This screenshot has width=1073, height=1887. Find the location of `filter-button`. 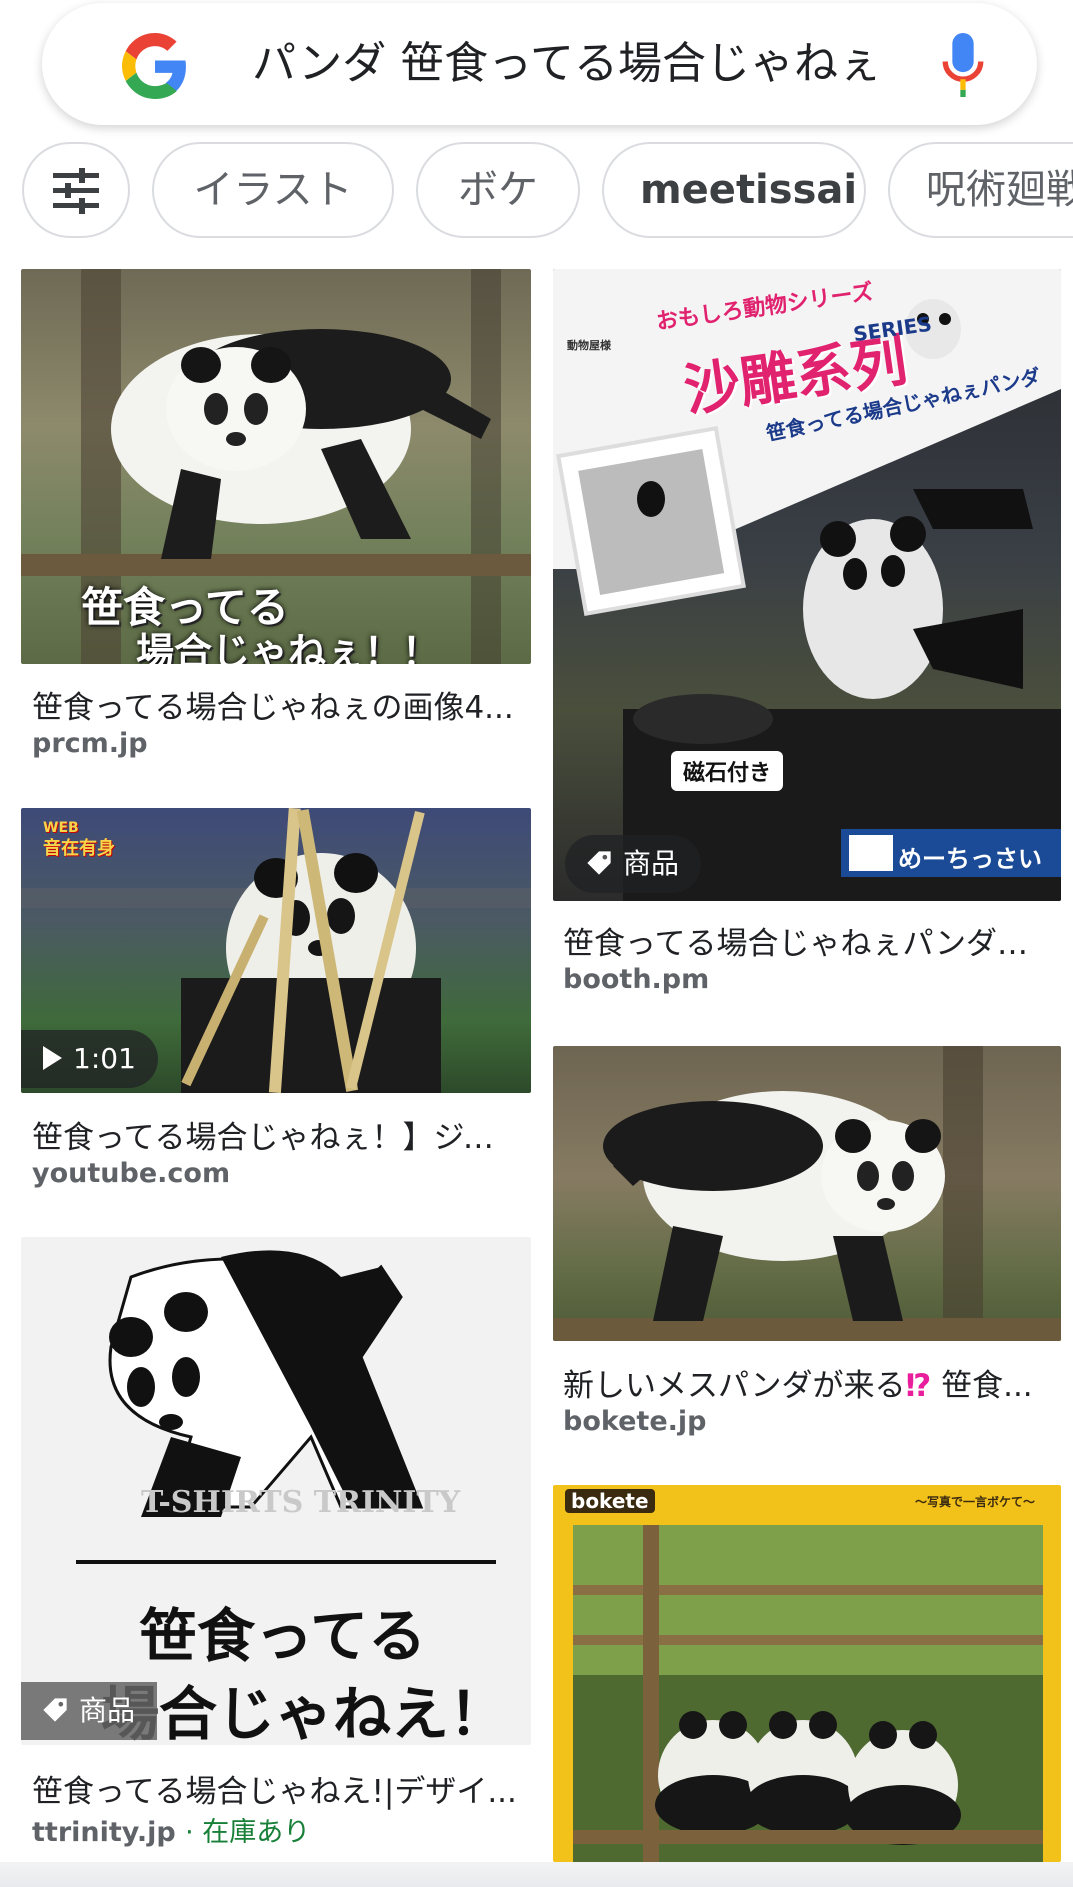

filter-button is located at coordinates (76, 190).